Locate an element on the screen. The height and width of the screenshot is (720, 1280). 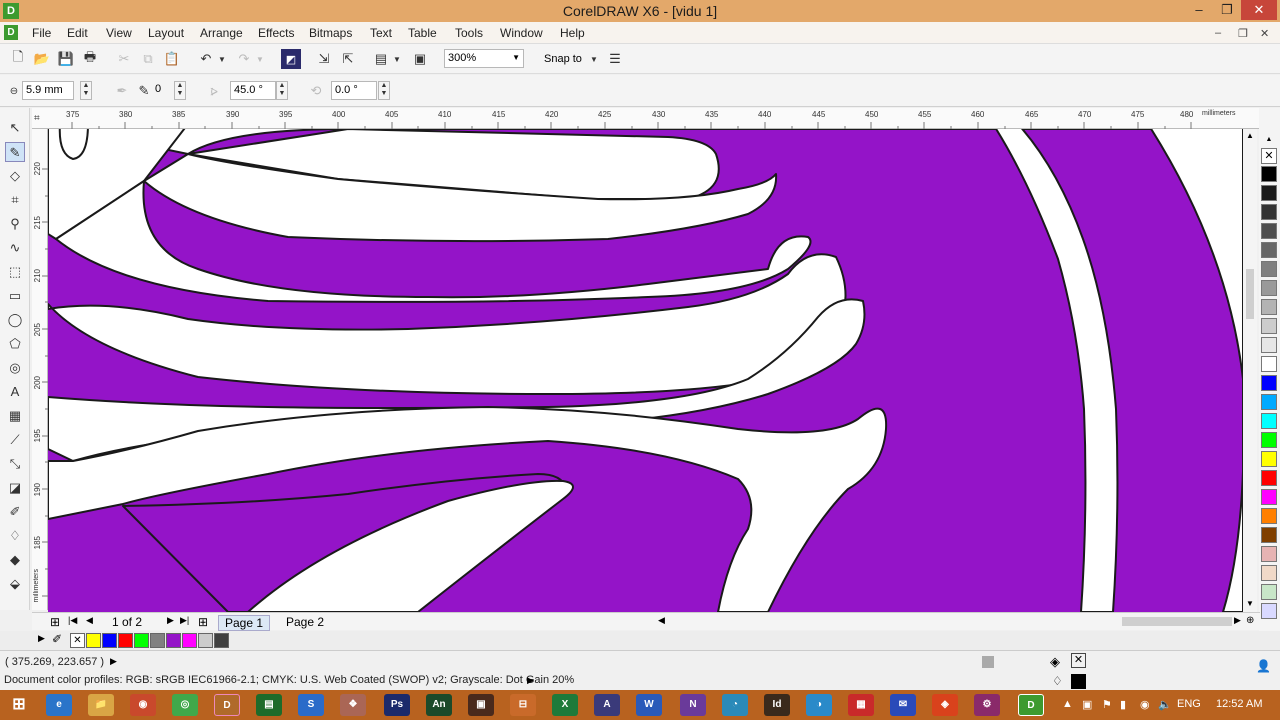
app-task-icon-9: ⚙ is located at coordinates (987, 705).